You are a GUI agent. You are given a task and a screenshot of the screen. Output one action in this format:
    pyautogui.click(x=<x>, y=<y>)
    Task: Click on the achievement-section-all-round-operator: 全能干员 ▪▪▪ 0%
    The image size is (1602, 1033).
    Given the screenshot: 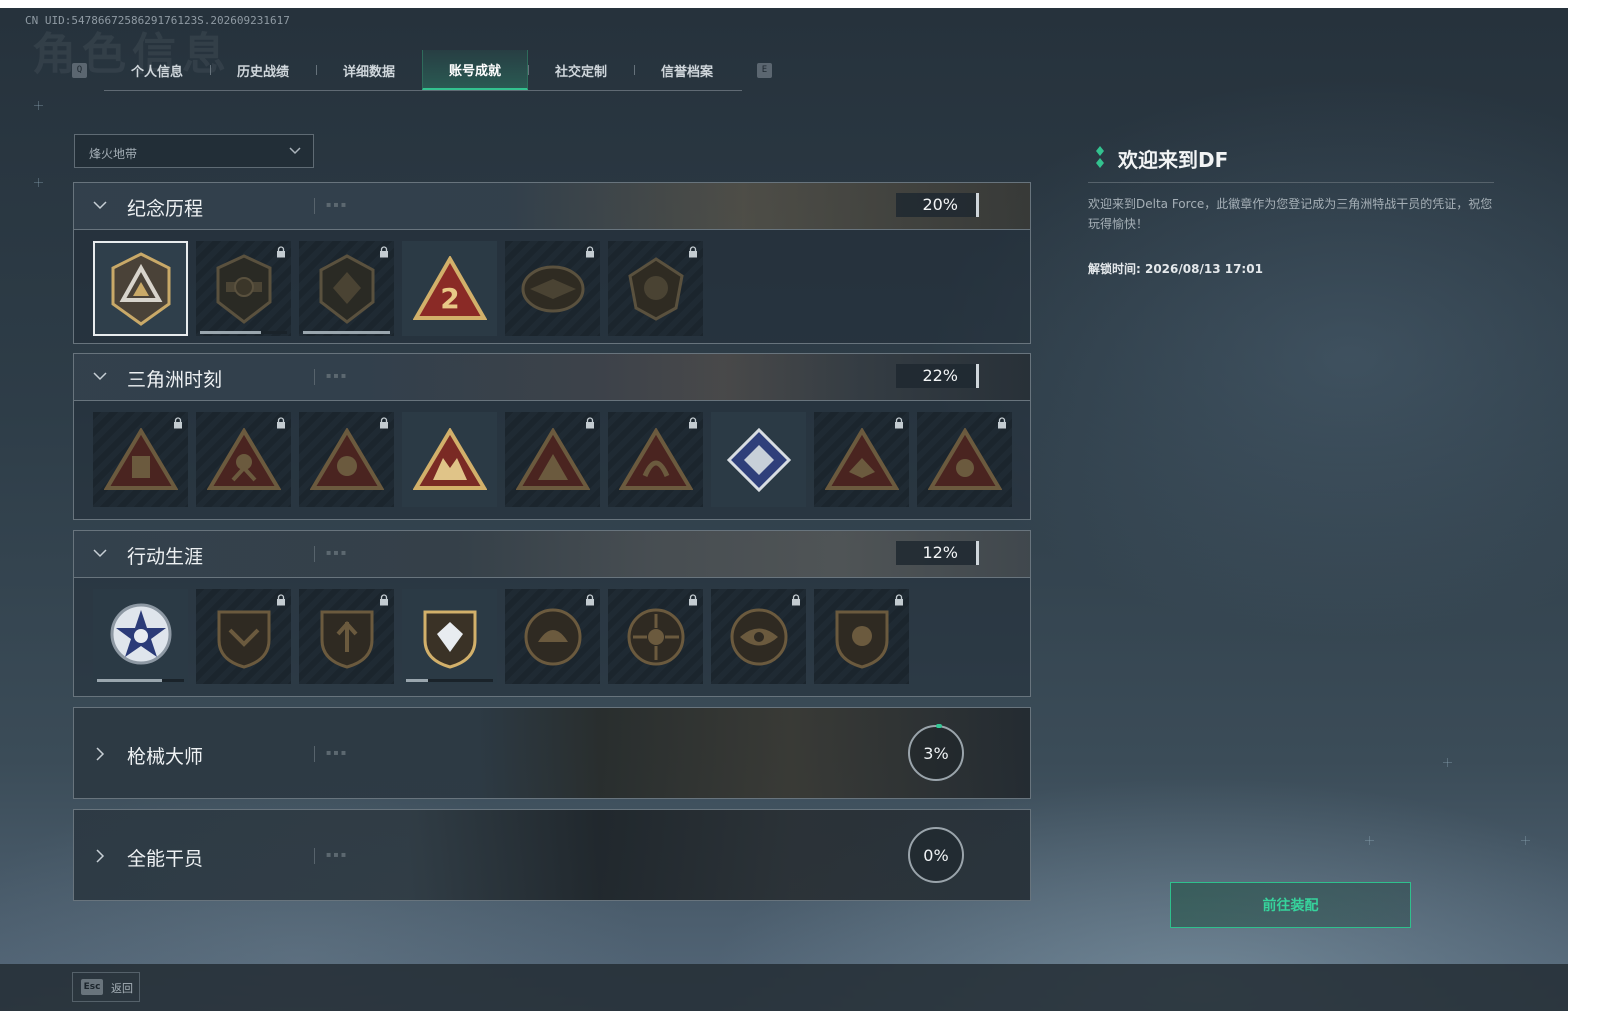 What is the action you would take?
    pyautogui.click(x=552, y=855)
    